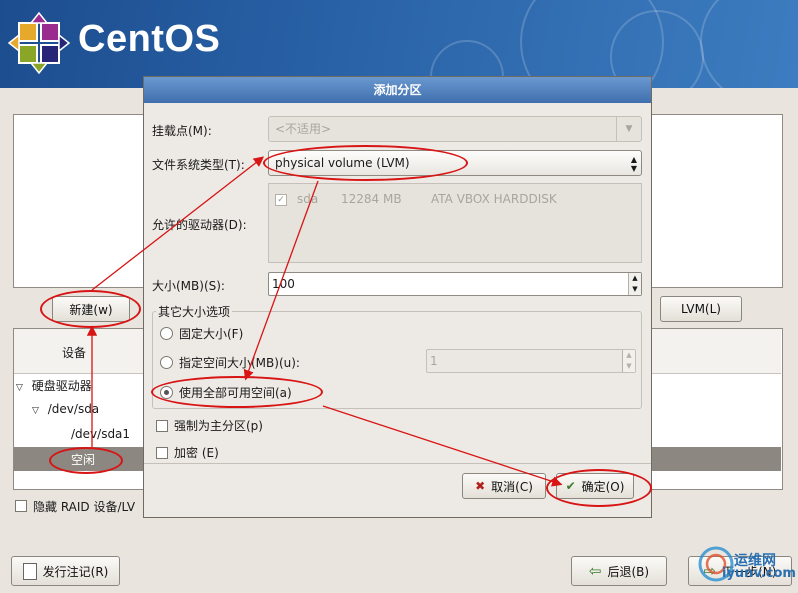 The width and height of the screenshot is (798, 593). I want to click on centos-logo-icon, so click(39, 43).